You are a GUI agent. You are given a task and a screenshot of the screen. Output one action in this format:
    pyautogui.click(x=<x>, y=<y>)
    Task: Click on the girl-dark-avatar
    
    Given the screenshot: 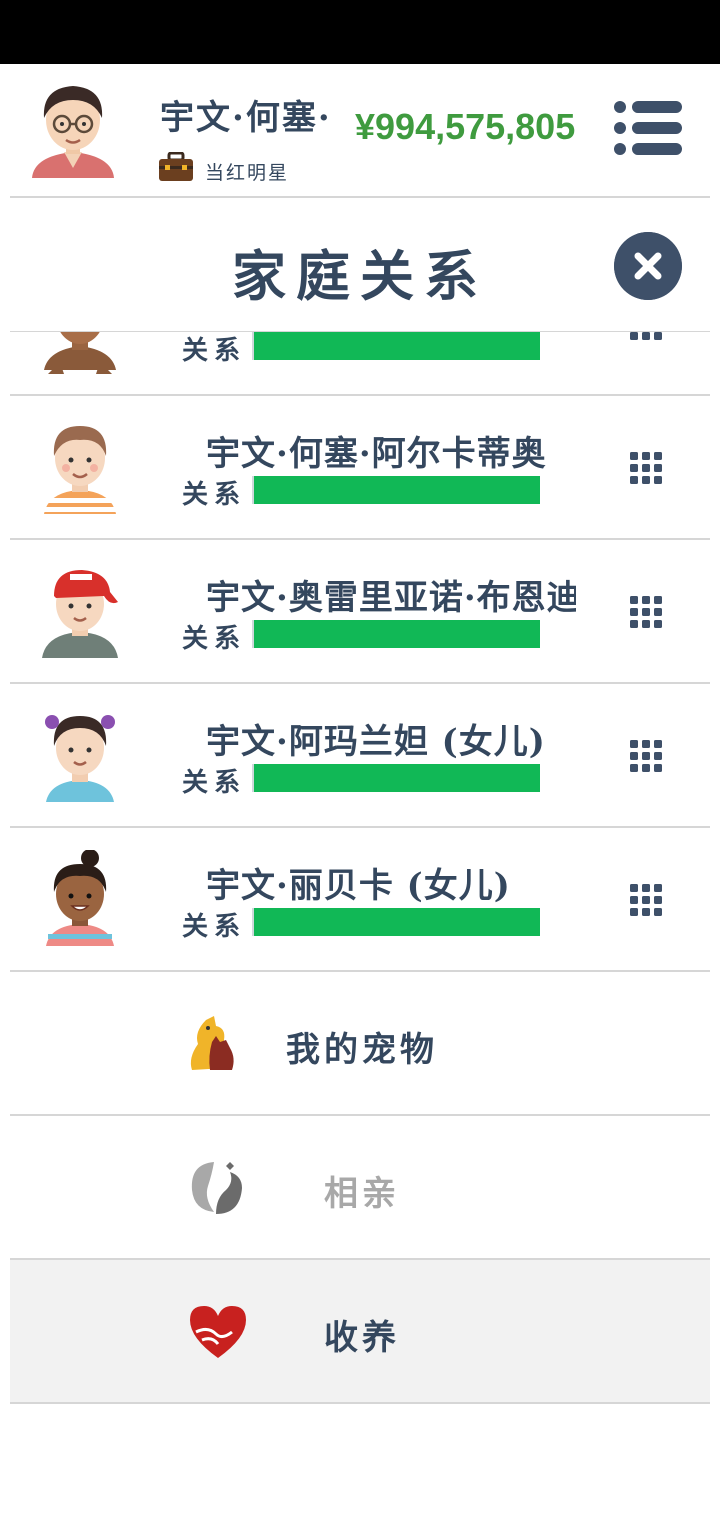 What is the action you would take?
    pyautogui.click(x=80, y=353)
    